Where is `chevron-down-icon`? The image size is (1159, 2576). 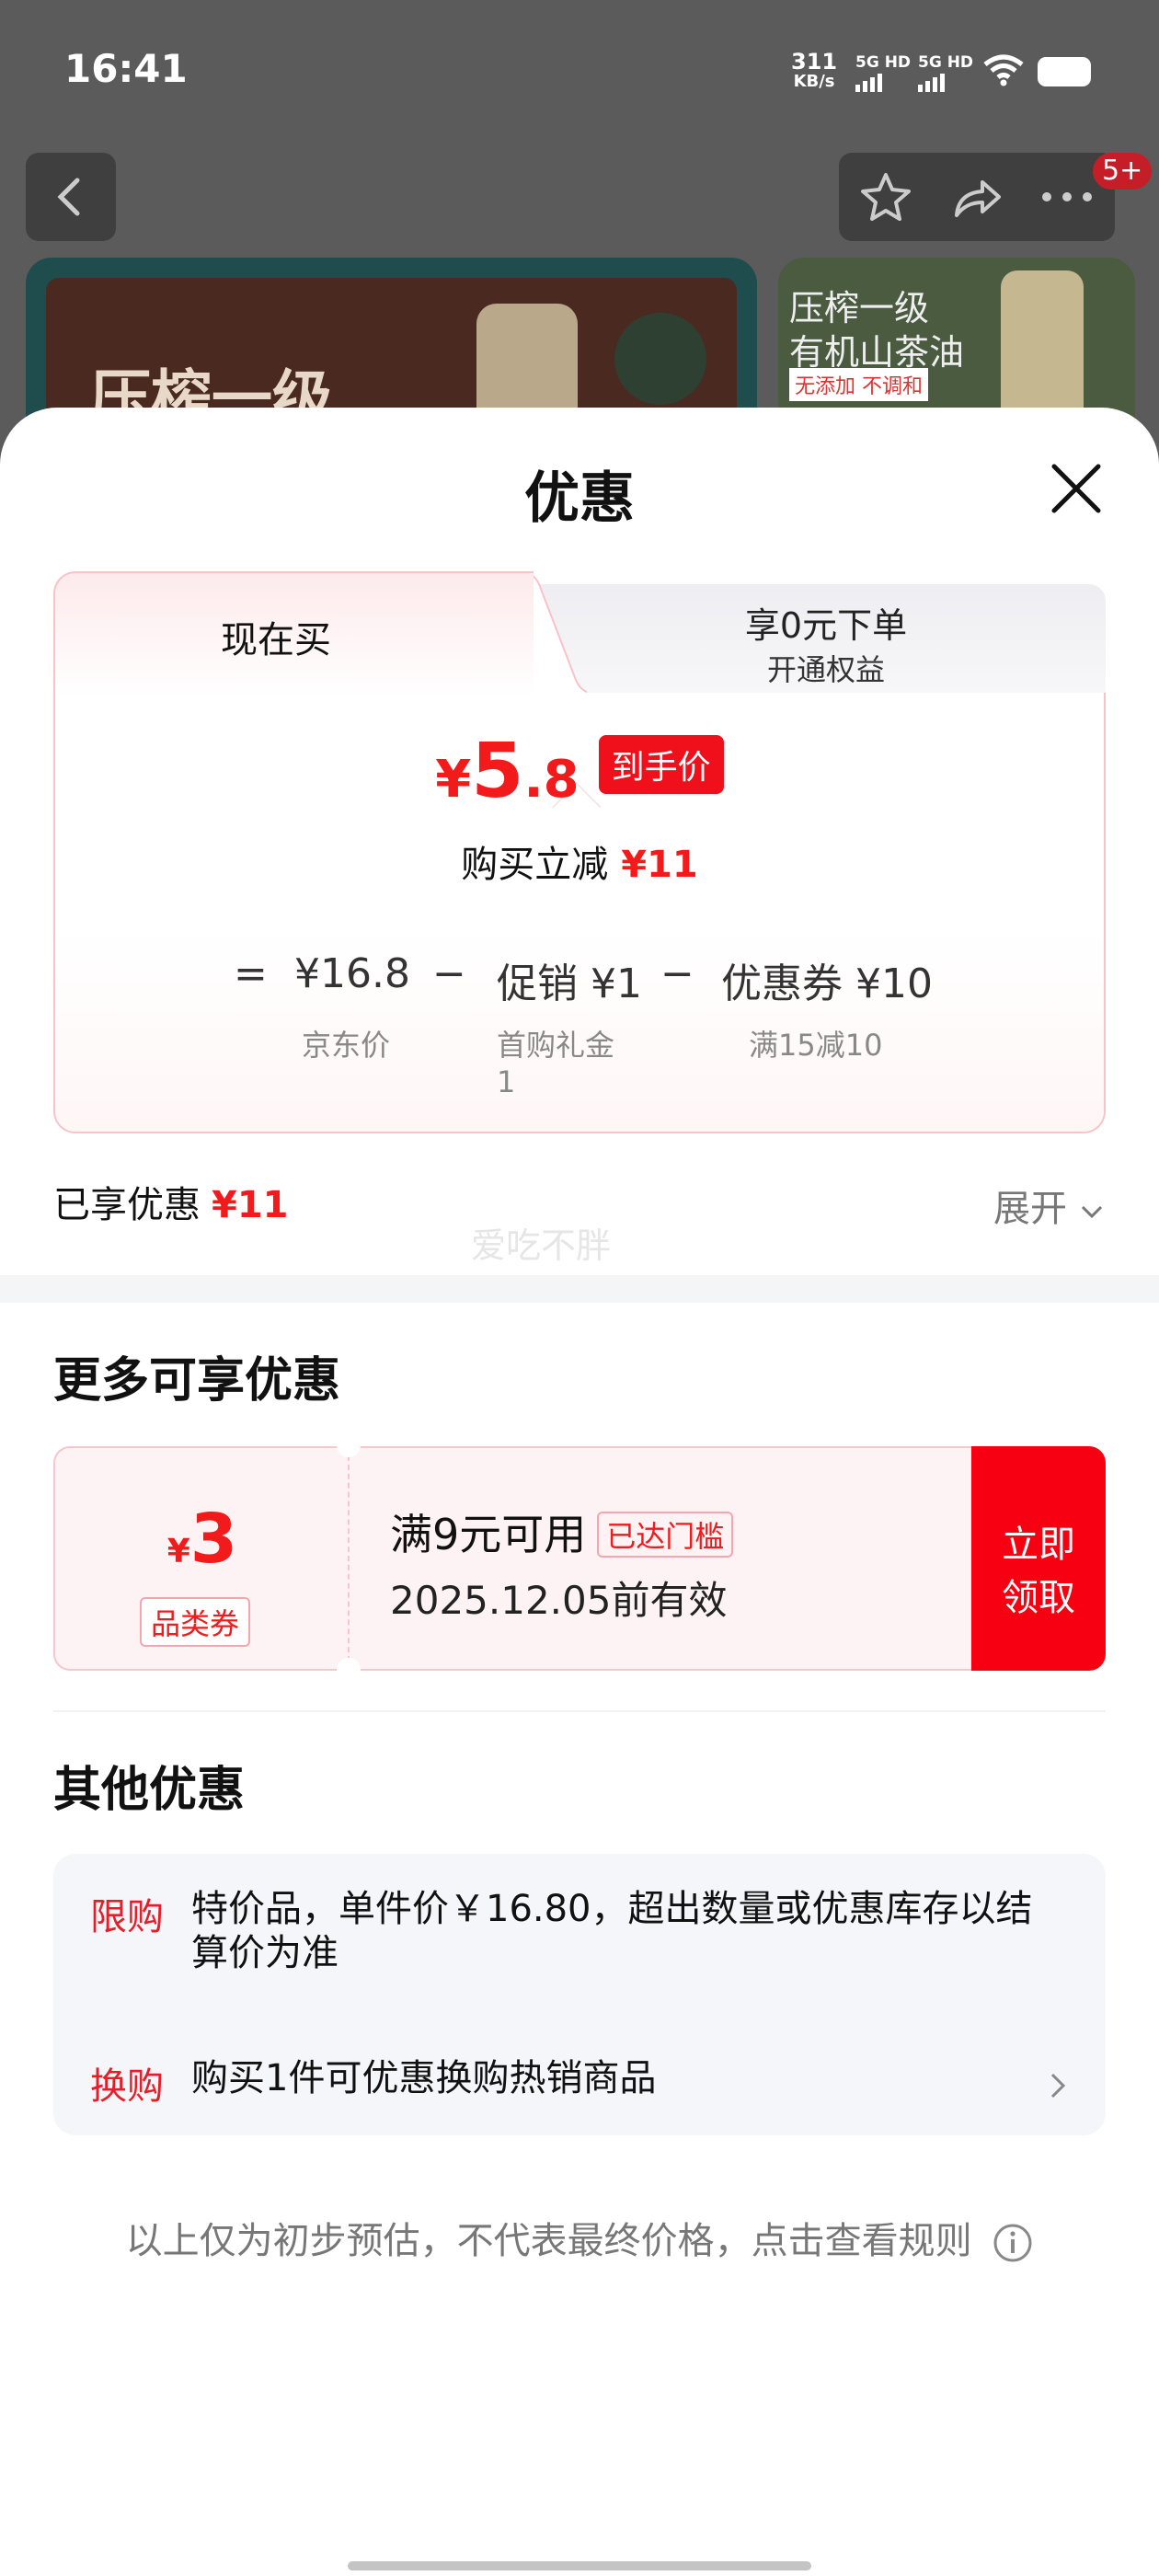
chevron-down-icon is located at coordinates (1091, 1212).